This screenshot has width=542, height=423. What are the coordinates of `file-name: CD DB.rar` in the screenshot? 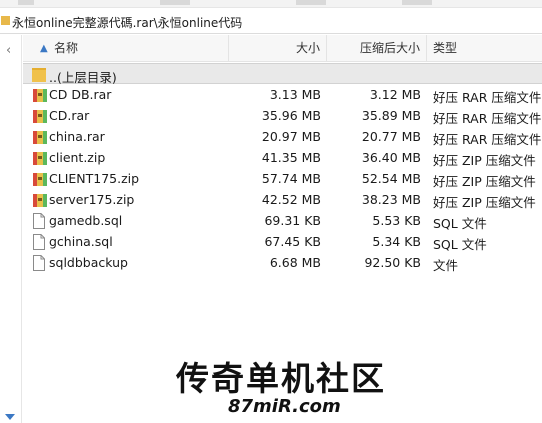 It's located at (80, 94).